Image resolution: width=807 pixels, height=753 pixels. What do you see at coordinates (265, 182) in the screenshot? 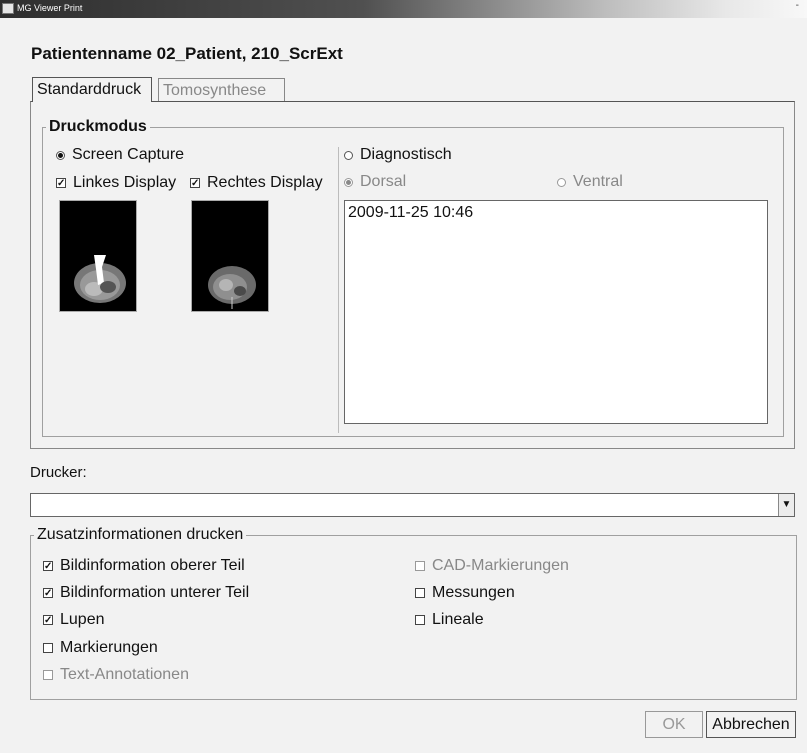
I see `rechtes-display-label: Rechtes Display` at bounding box center [265, 182].